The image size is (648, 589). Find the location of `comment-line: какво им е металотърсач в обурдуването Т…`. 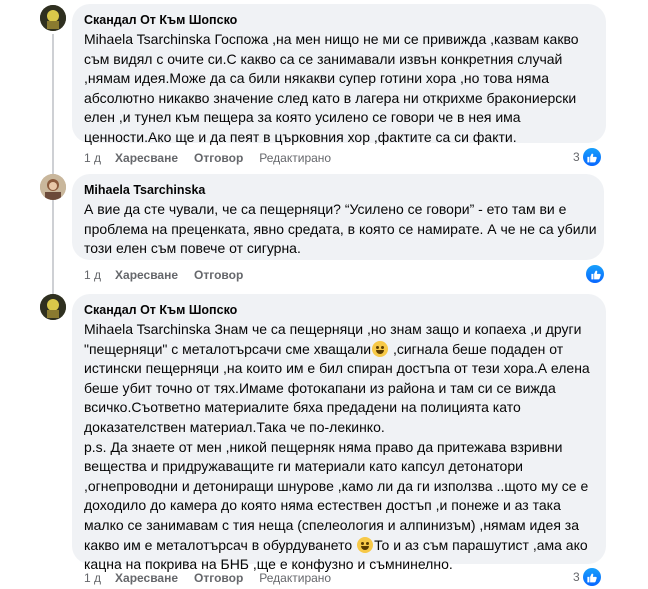

comment-line: какво им е металотърсач в обурдуването Т… is located at coordinates (339, 546).